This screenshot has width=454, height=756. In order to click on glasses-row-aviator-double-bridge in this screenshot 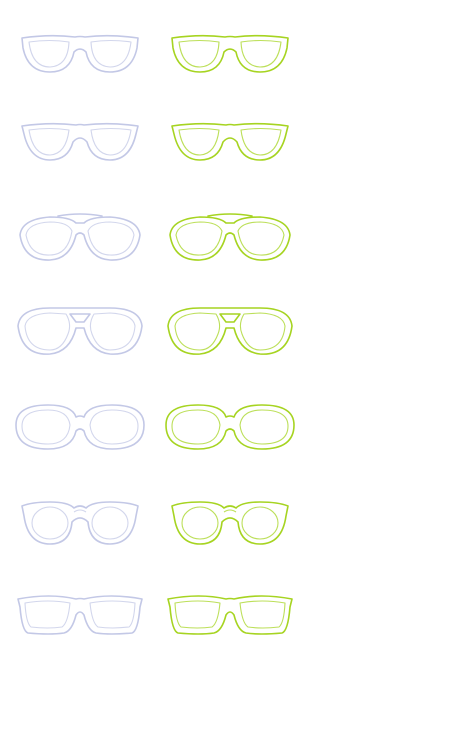, I will do `click(150, 330)`.